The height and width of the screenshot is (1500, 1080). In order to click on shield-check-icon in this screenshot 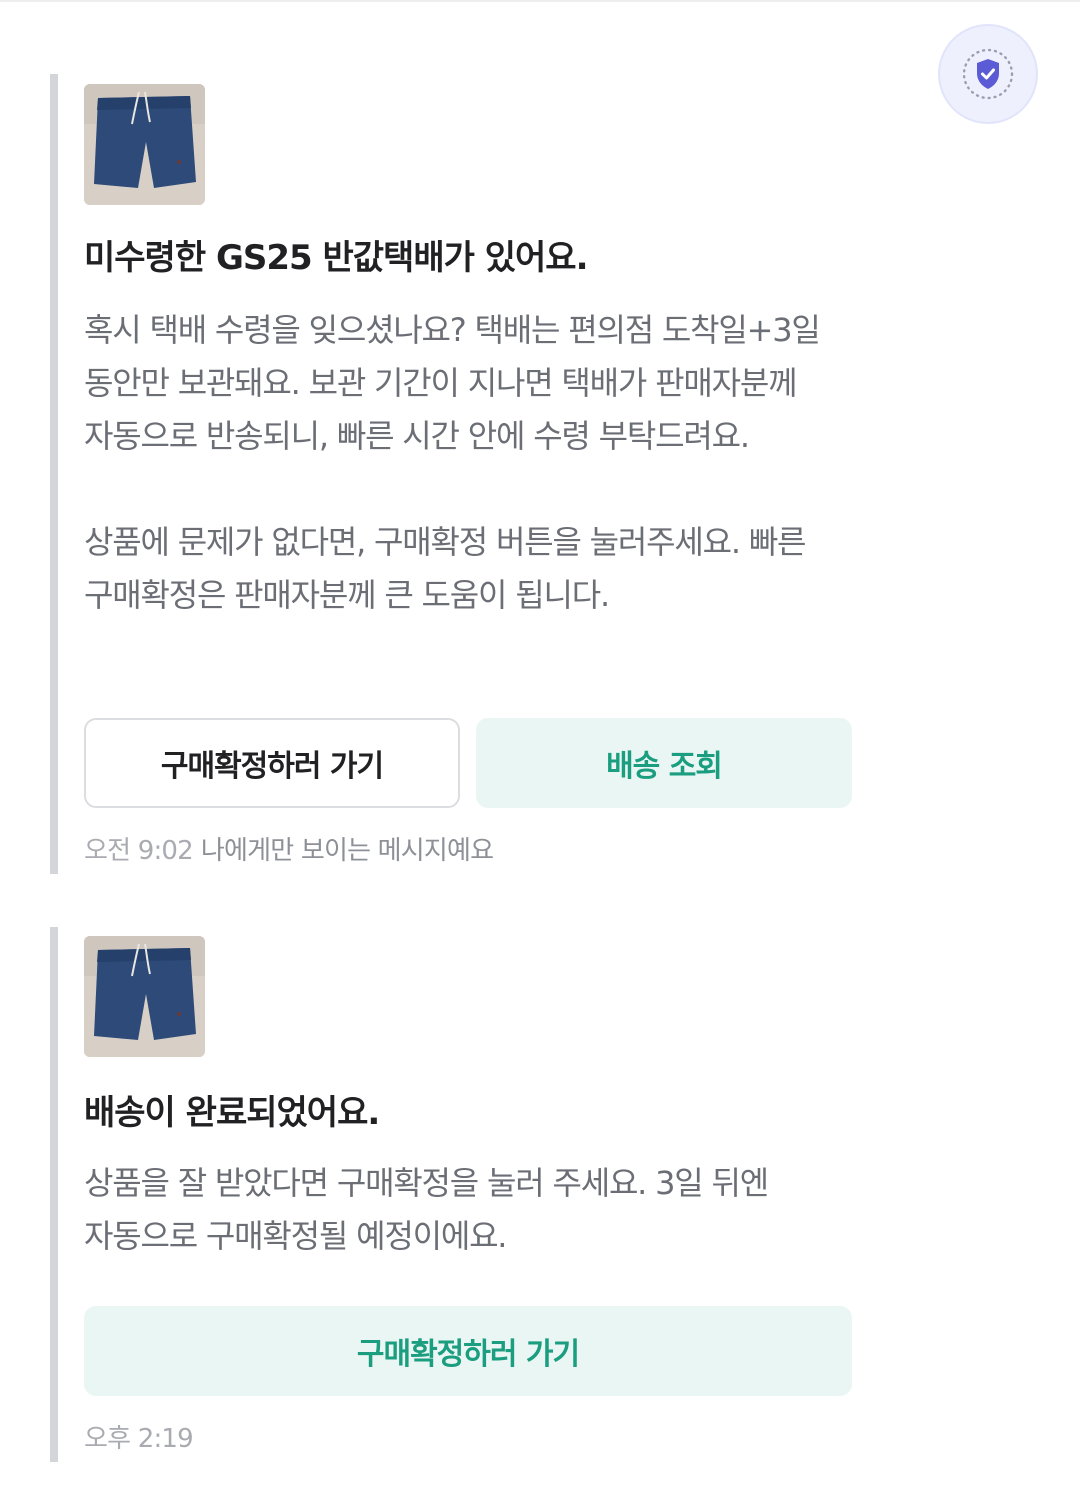, I will do `click(988, 74)`.